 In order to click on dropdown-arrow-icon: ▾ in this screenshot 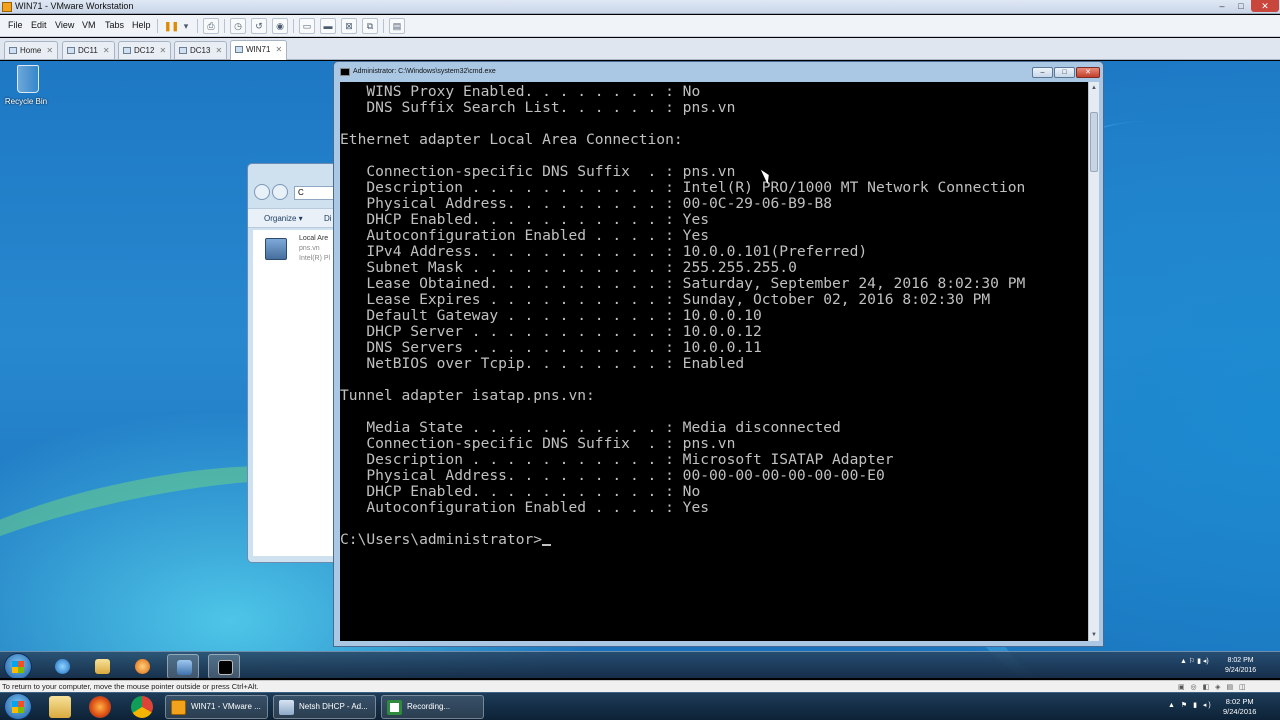, I will do `click(186, 26)`.